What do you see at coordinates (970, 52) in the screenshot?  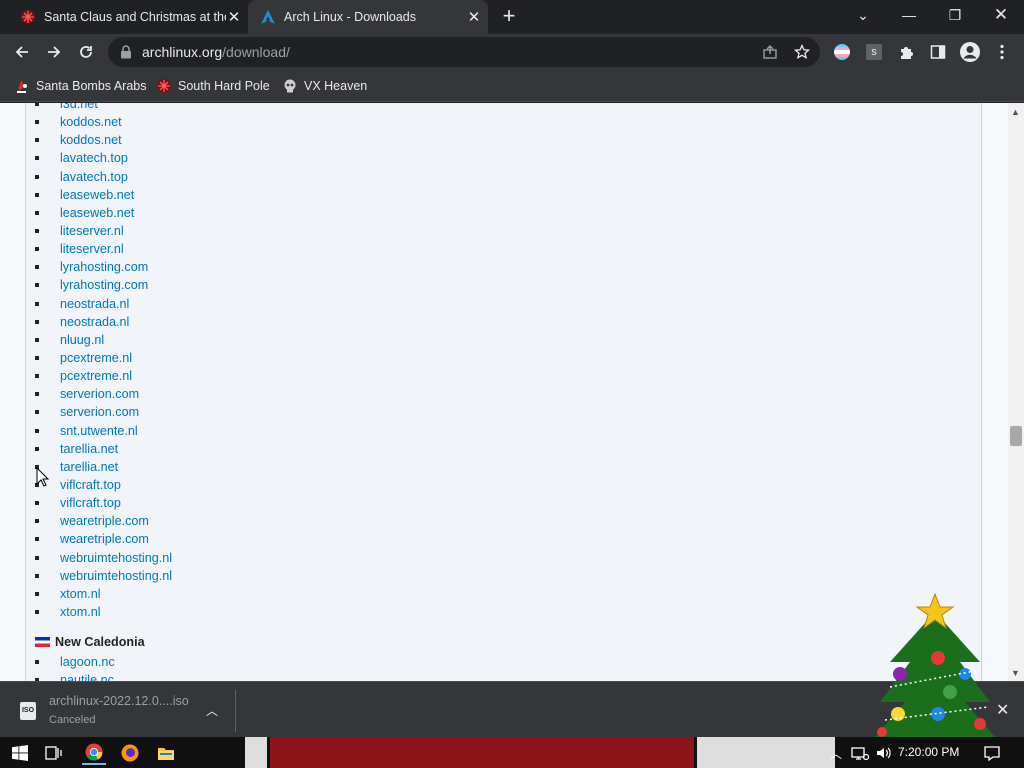 I see `profile-avatar-icon` at bounding box center [970, 52].